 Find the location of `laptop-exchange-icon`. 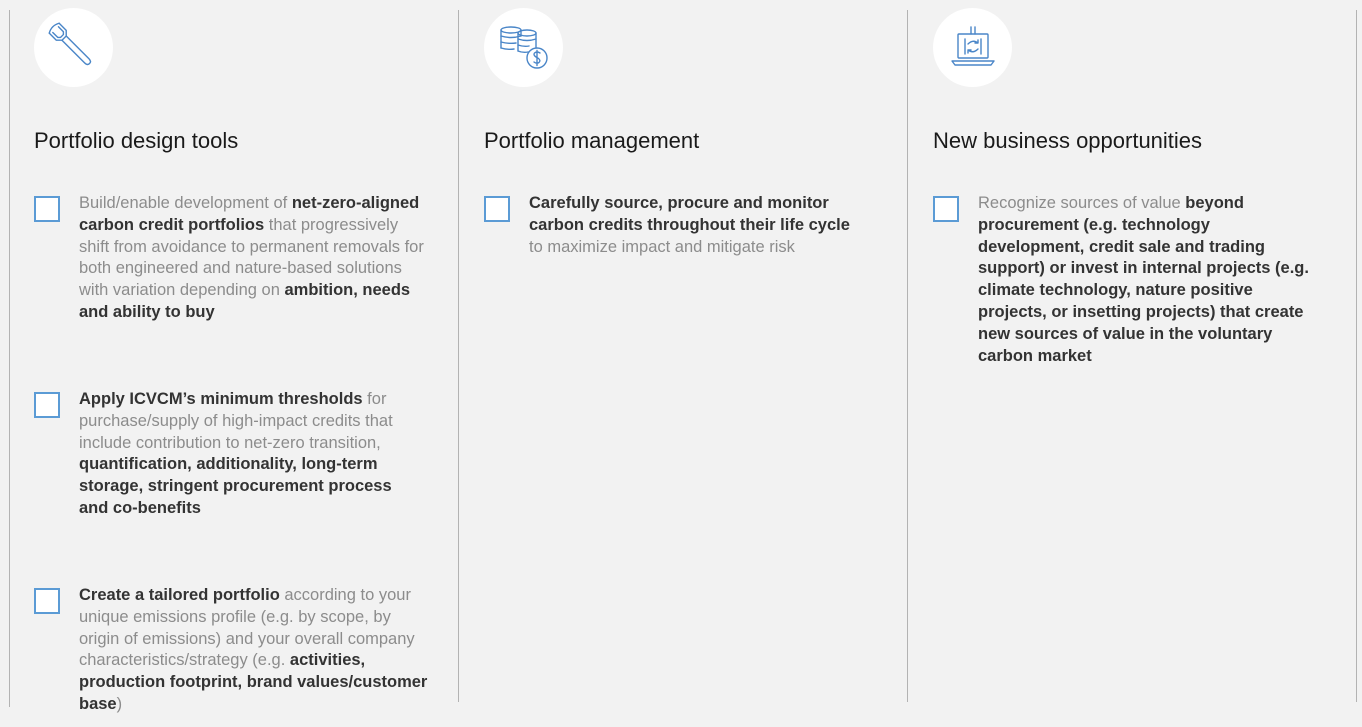

laptop-exchange-icon is located at coordinates (972, 47).